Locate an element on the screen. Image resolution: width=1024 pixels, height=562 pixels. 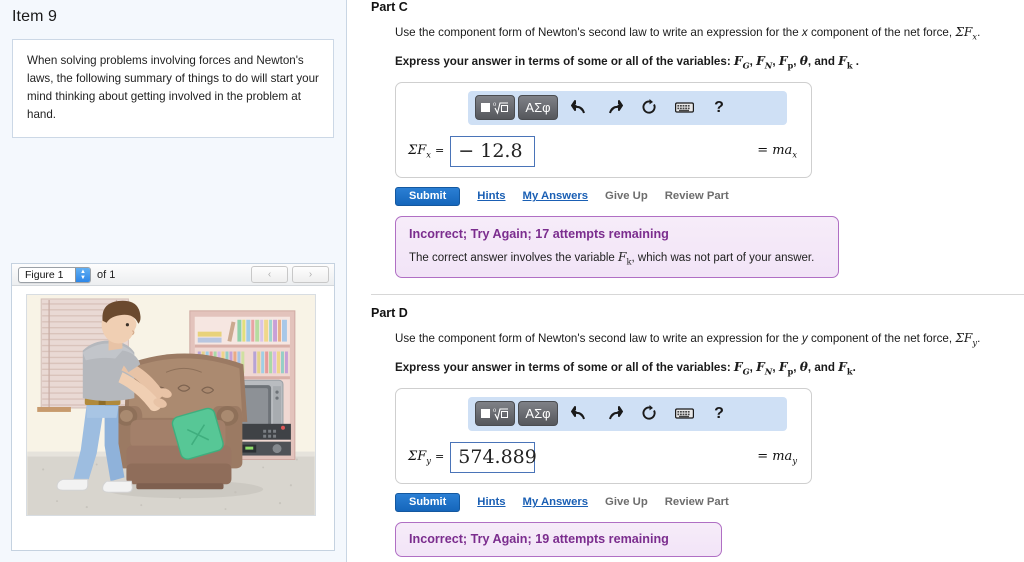
part-c-math-toolbar: 0 ΑΣφ ? is located at coordinates (627, 107).